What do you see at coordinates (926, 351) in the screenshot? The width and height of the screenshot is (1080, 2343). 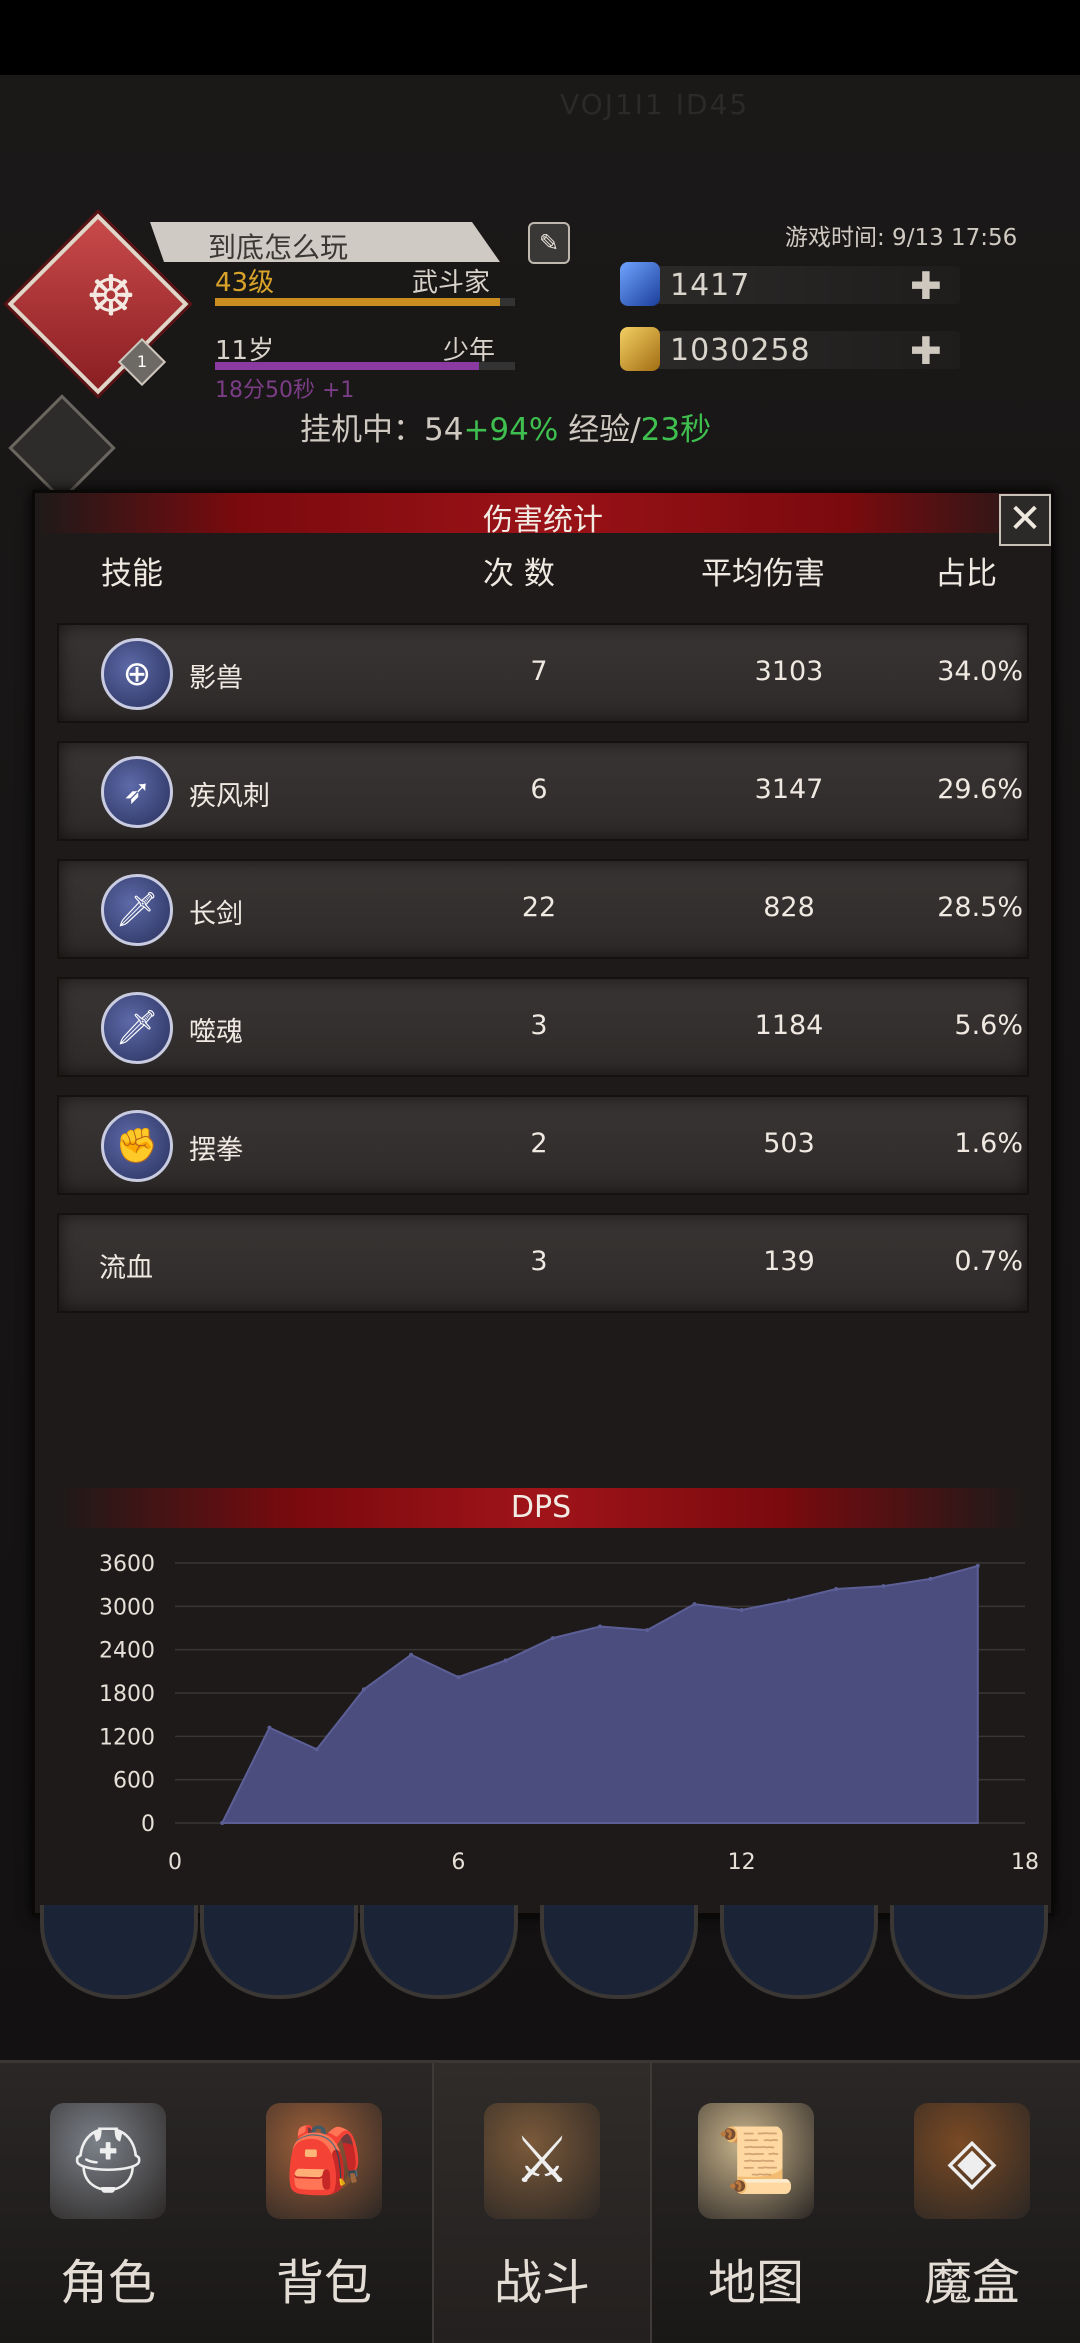 I see `add-gold-button: ✚` at bounding box center [926, 351].